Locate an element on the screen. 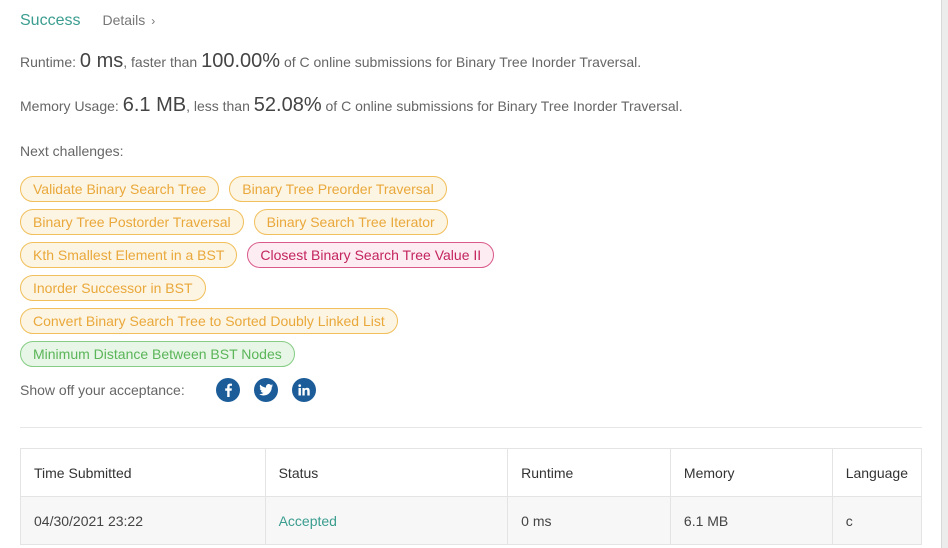 This screenshot has width=948, height=548. runtime-percent: 100.00% is located at coordinates (241, 61).